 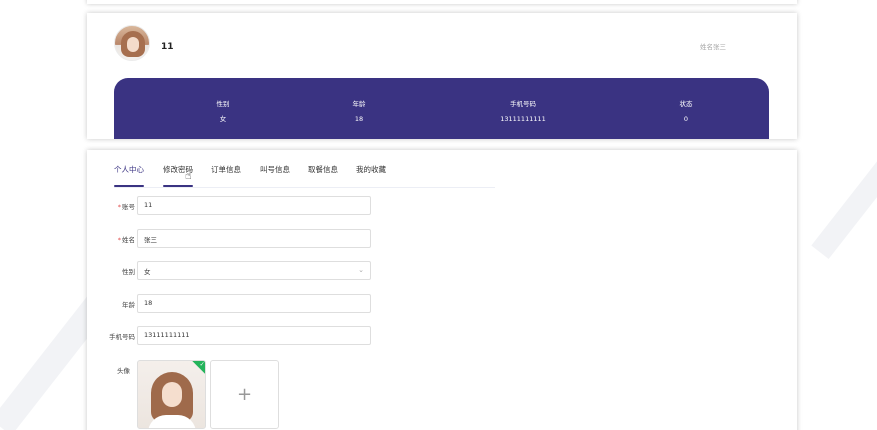 I want to click on gender-select: 女 ⌄, so click(x=254, y=270).